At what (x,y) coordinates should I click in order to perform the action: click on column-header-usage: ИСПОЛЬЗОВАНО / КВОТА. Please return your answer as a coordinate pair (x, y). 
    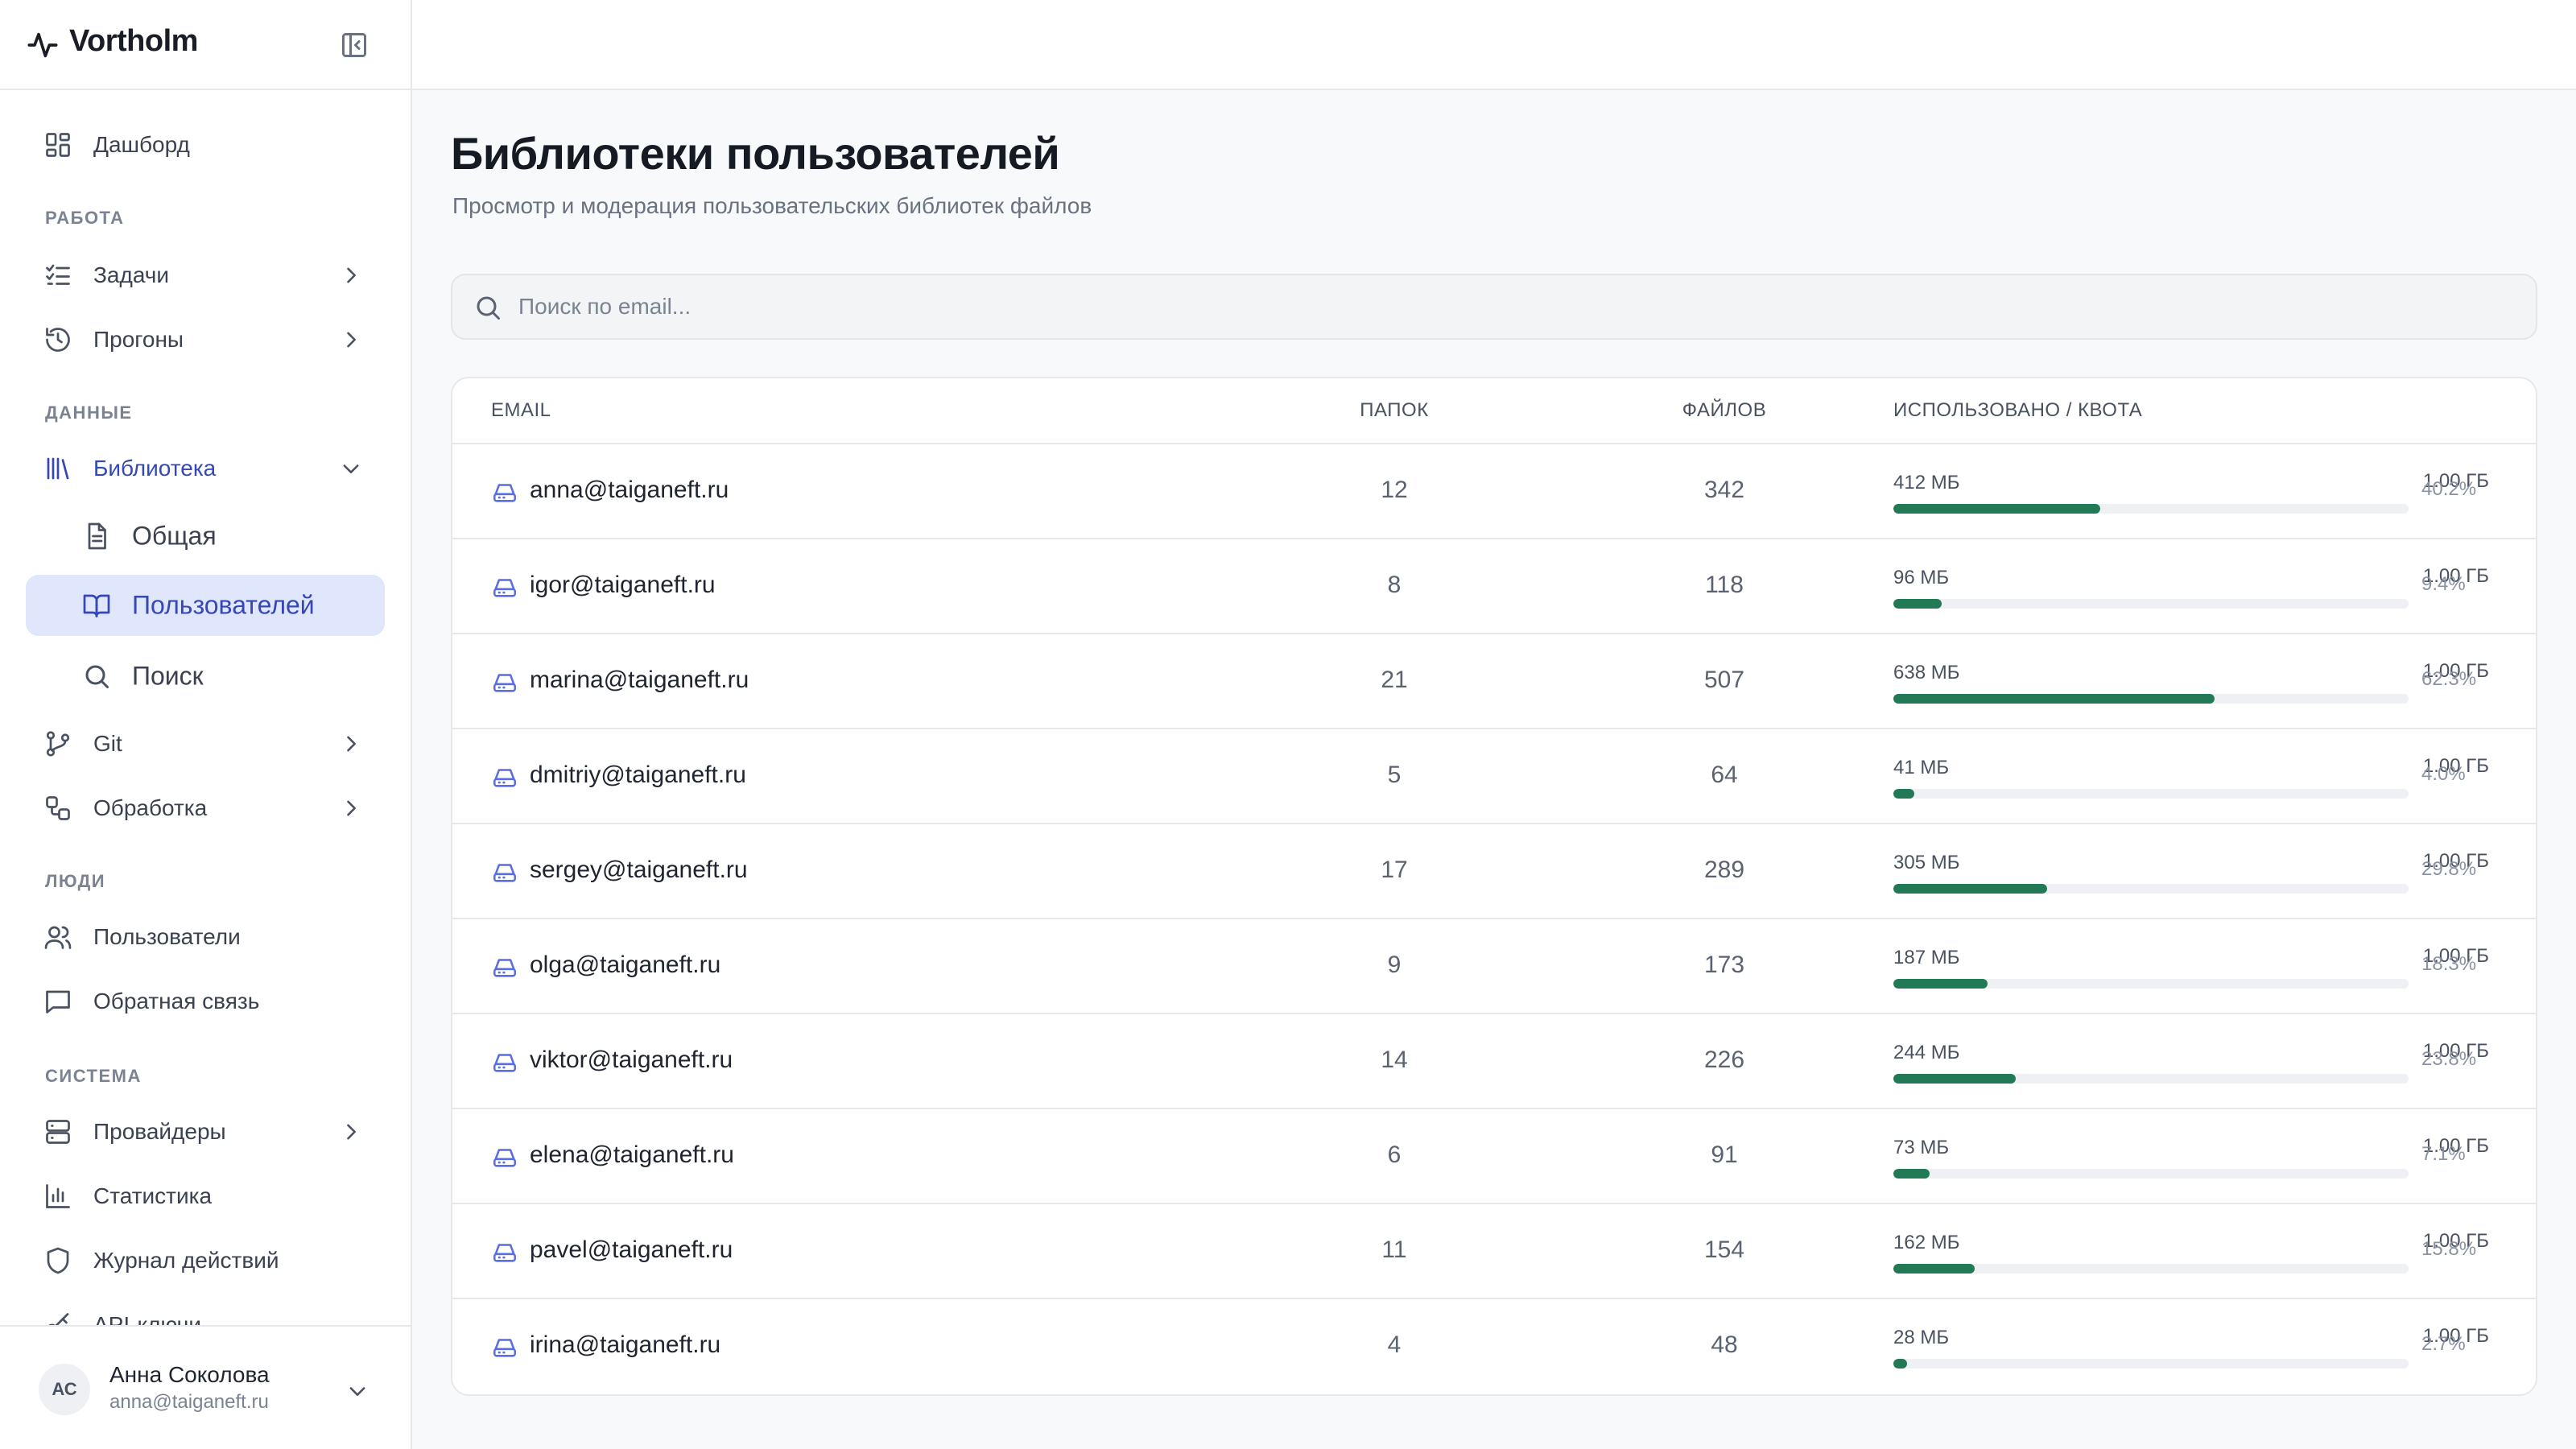
    Looking at the image, I should click on (2017, 410).